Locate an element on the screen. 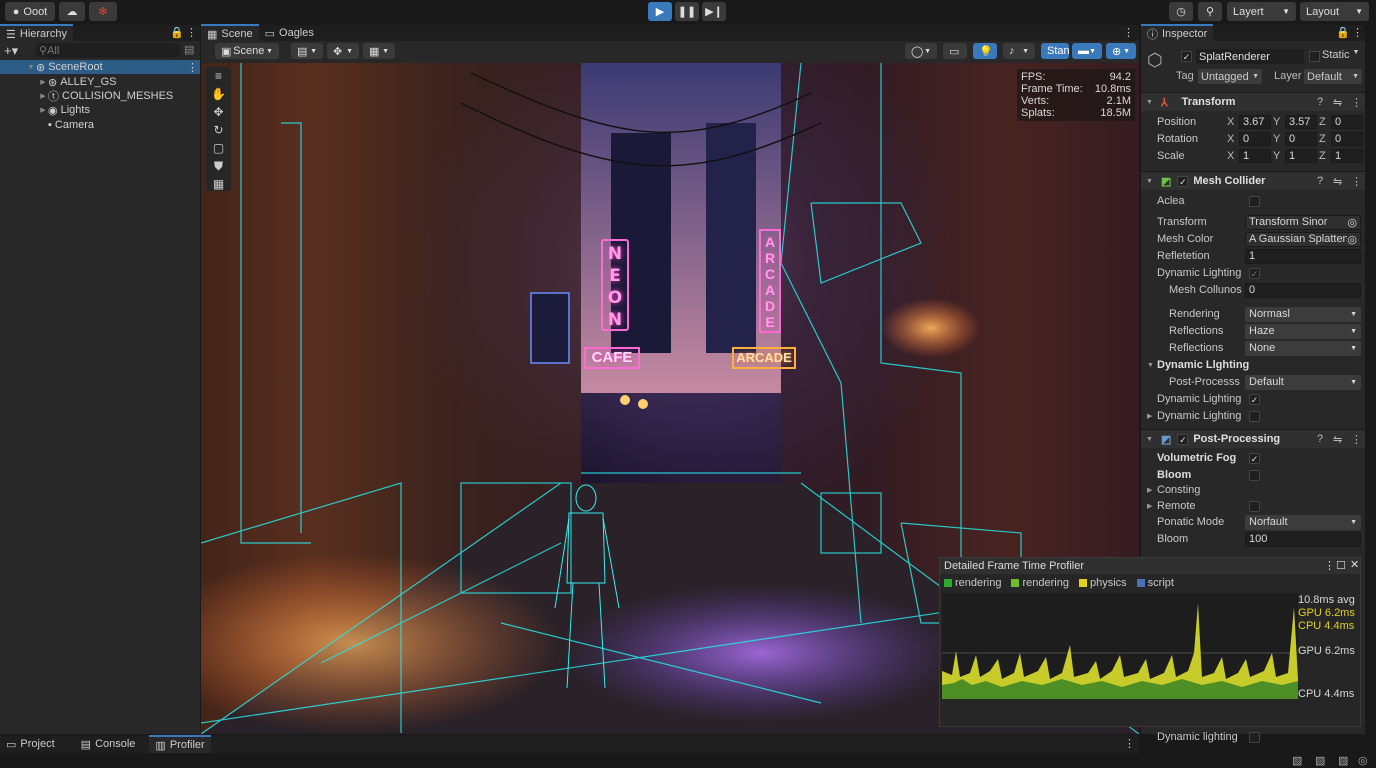  position-x: 3.67 is located at coordinates (1255, 122).